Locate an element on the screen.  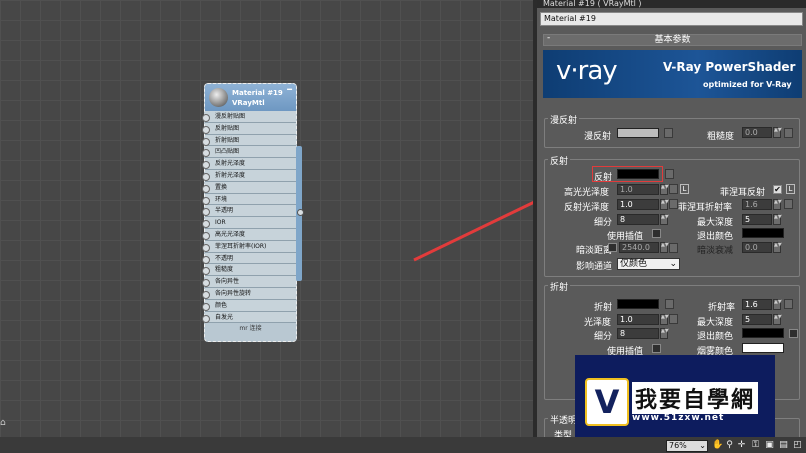
watermark-text: 我要自學網 is located at coordinates (695, 398).